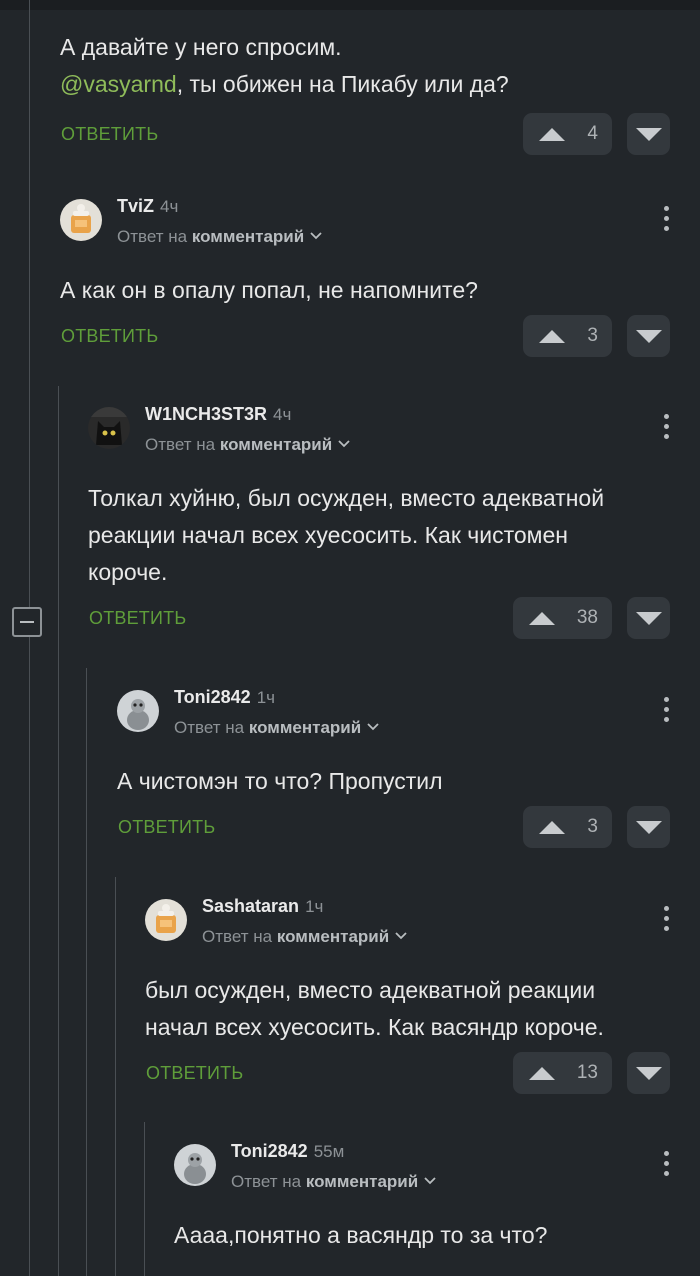 This screenshot has height=1276, width=700. Describe the element at coordinates (562, 618) in the screenshot. I see `upvote-button: 38` at that location.